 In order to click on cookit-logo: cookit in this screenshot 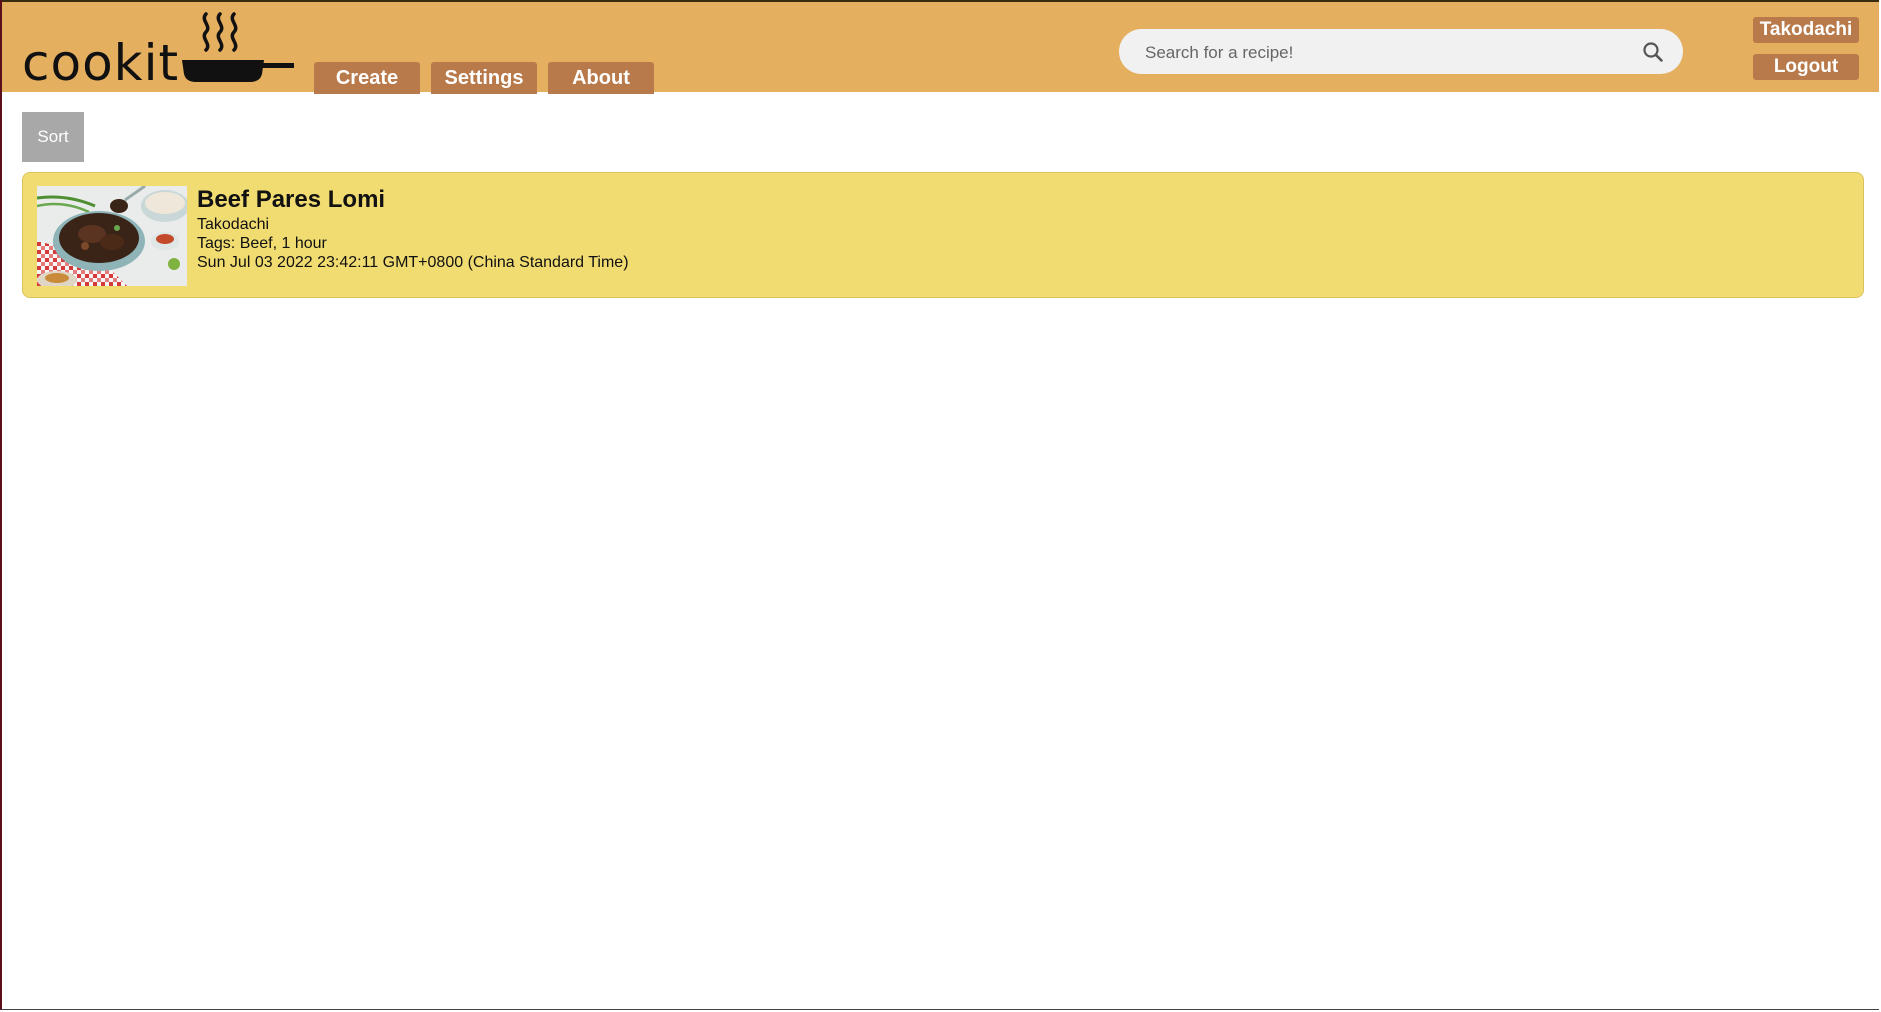, I will do `click(158, 50)`.